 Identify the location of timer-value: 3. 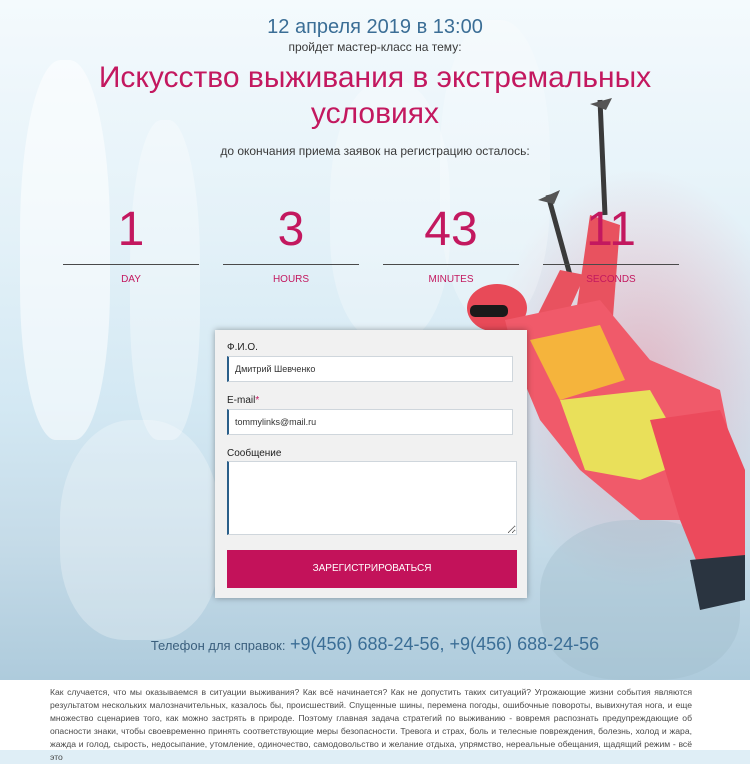
(291, 229).